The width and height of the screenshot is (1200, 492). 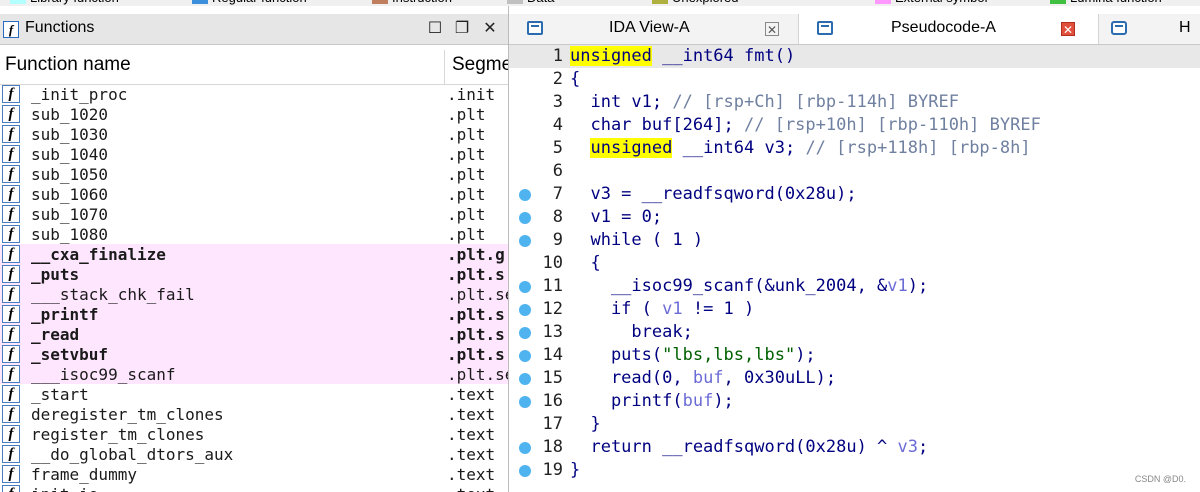 I want to click on close-icon: ✕, so click(x=490, y=28).